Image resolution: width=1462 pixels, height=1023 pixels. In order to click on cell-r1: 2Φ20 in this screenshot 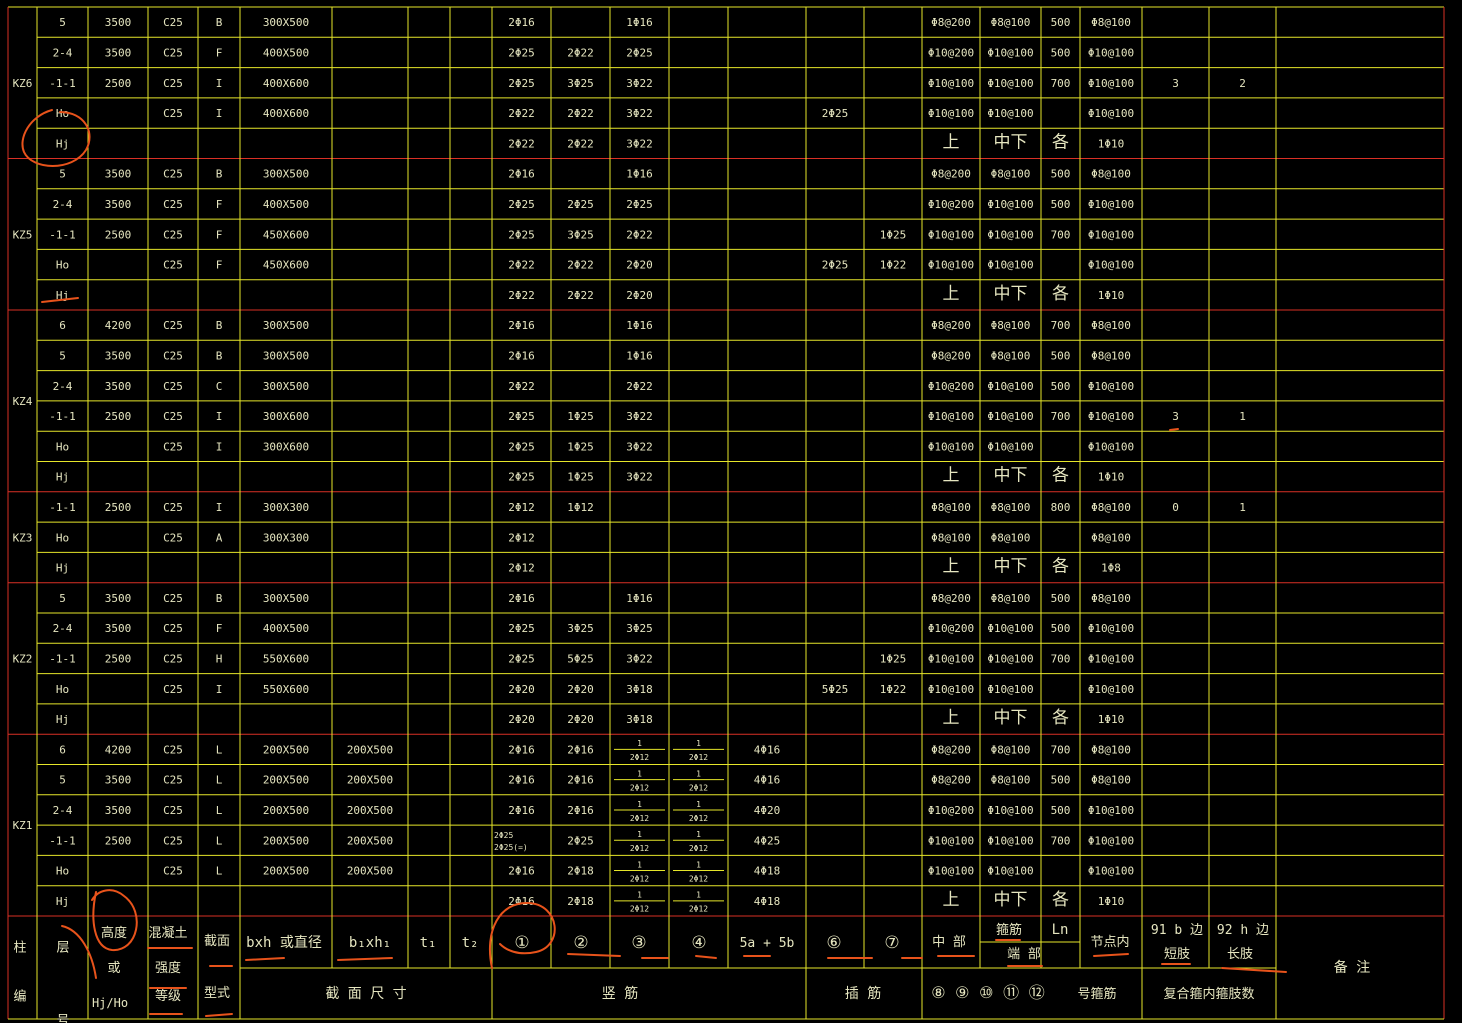, I will do `click(521, 719)`.